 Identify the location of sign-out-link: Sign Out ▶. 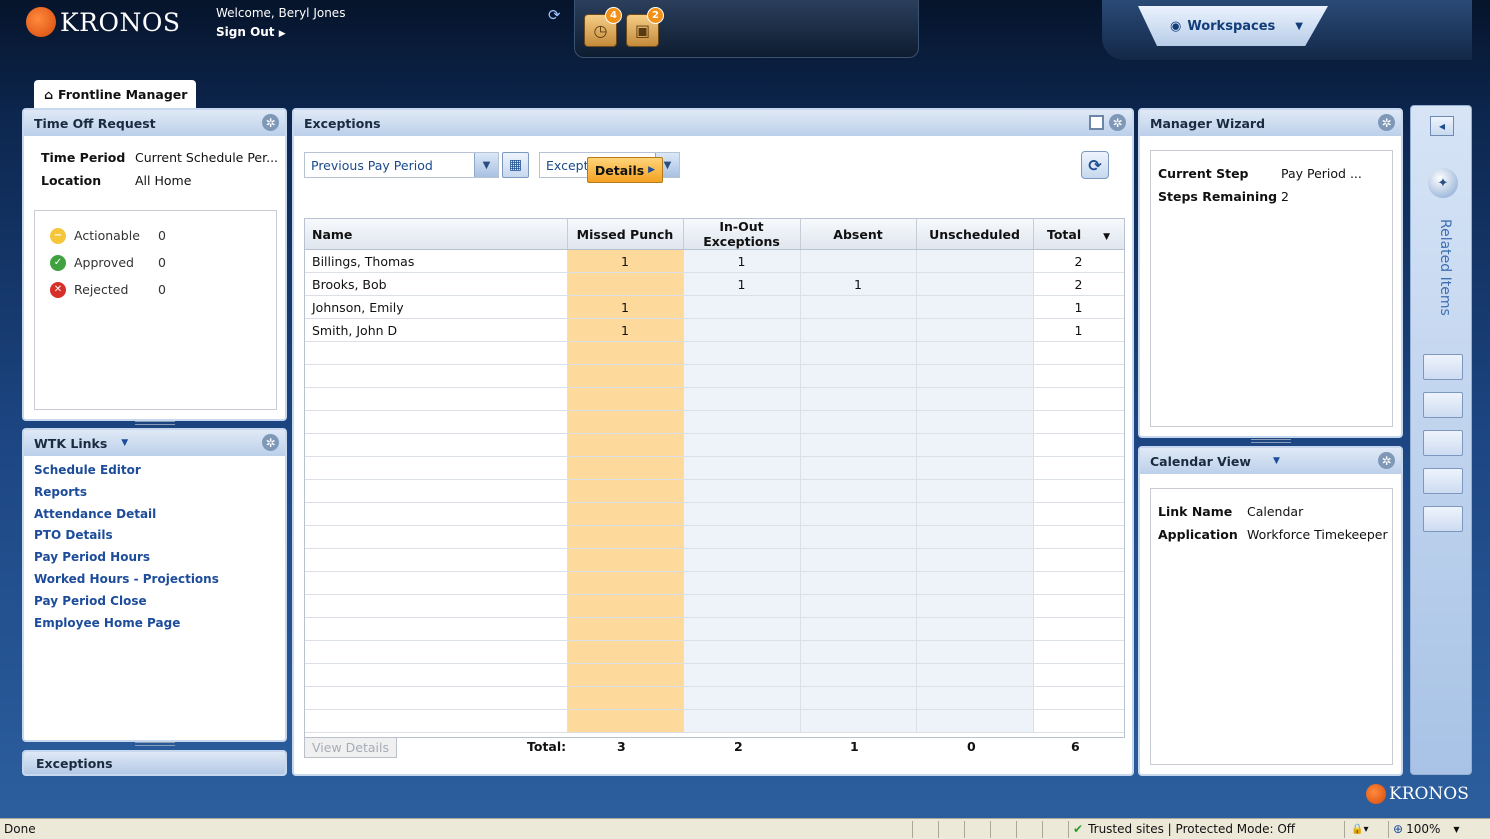
(280, 33).